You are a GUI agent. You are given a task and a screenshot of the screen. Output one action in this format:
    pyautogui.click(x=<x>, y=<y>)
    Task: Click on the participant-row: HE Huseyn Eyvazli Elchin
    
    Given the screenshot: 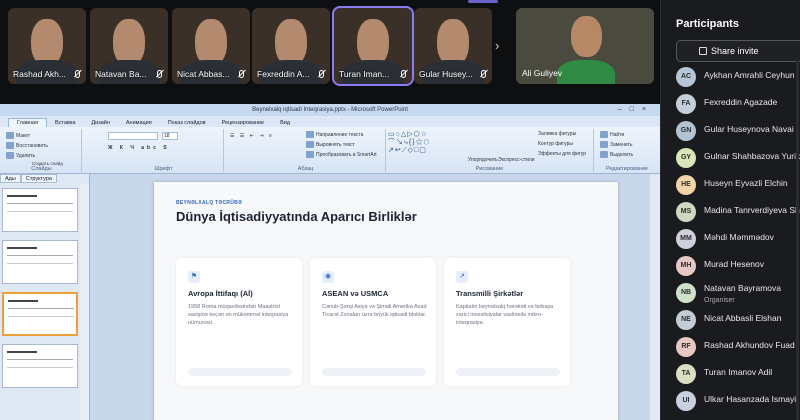 What is the action you would take?
    pyautogui.click(x=738, y=183)
    